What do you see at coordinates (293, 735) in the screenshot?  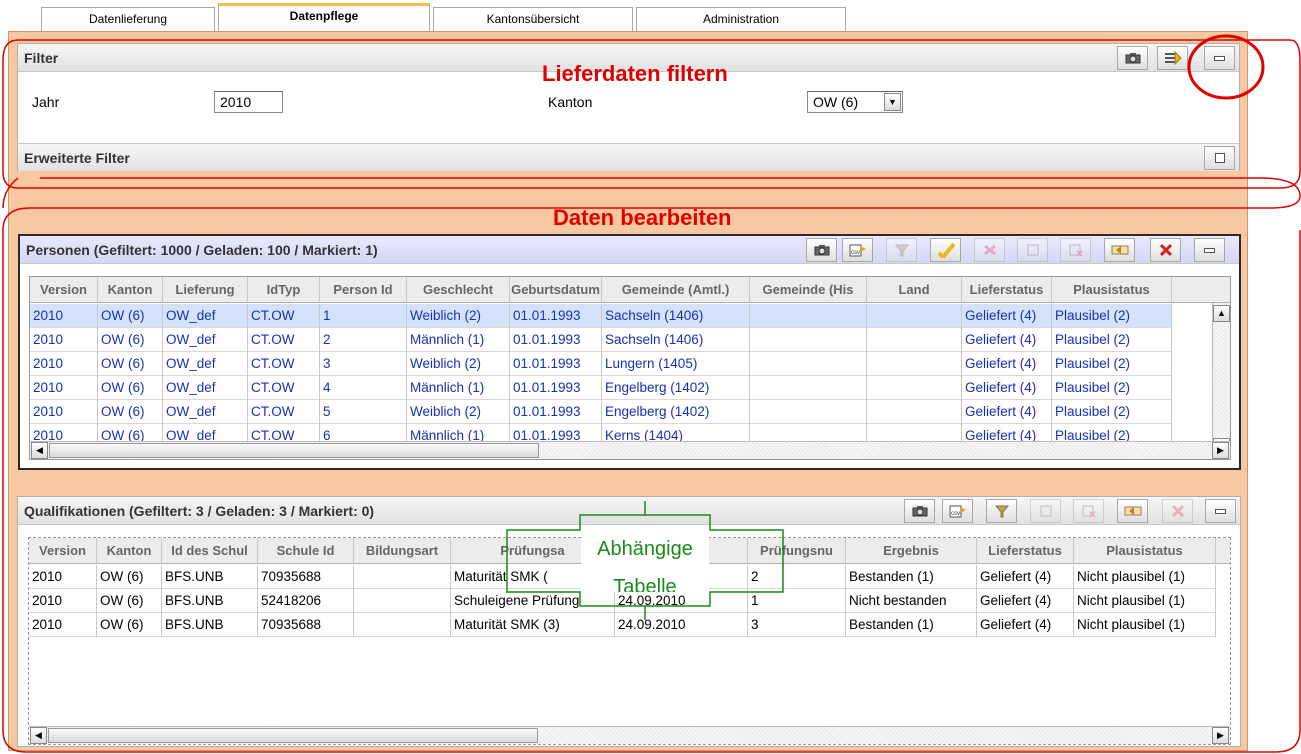 I see `quals-scroll-thumb` at bounding box center [293, 735].